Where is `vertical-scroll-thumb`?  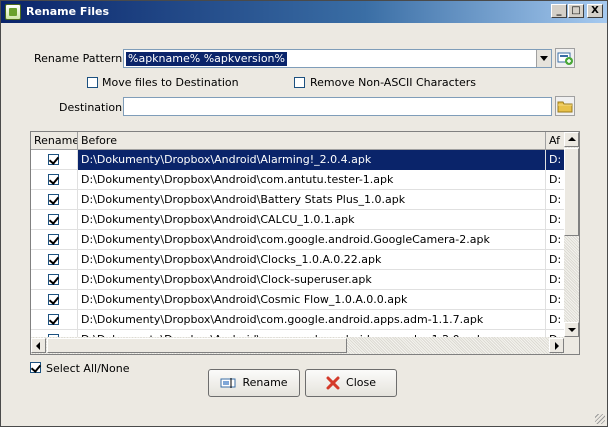 vertical-scroll-thumb is located at coordinates (571, 192).